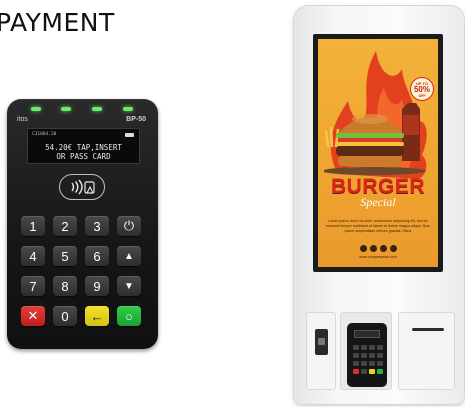 The height and width of the screenshot is (407, 465). I want to click on key-7: 7, so click(33, 286).